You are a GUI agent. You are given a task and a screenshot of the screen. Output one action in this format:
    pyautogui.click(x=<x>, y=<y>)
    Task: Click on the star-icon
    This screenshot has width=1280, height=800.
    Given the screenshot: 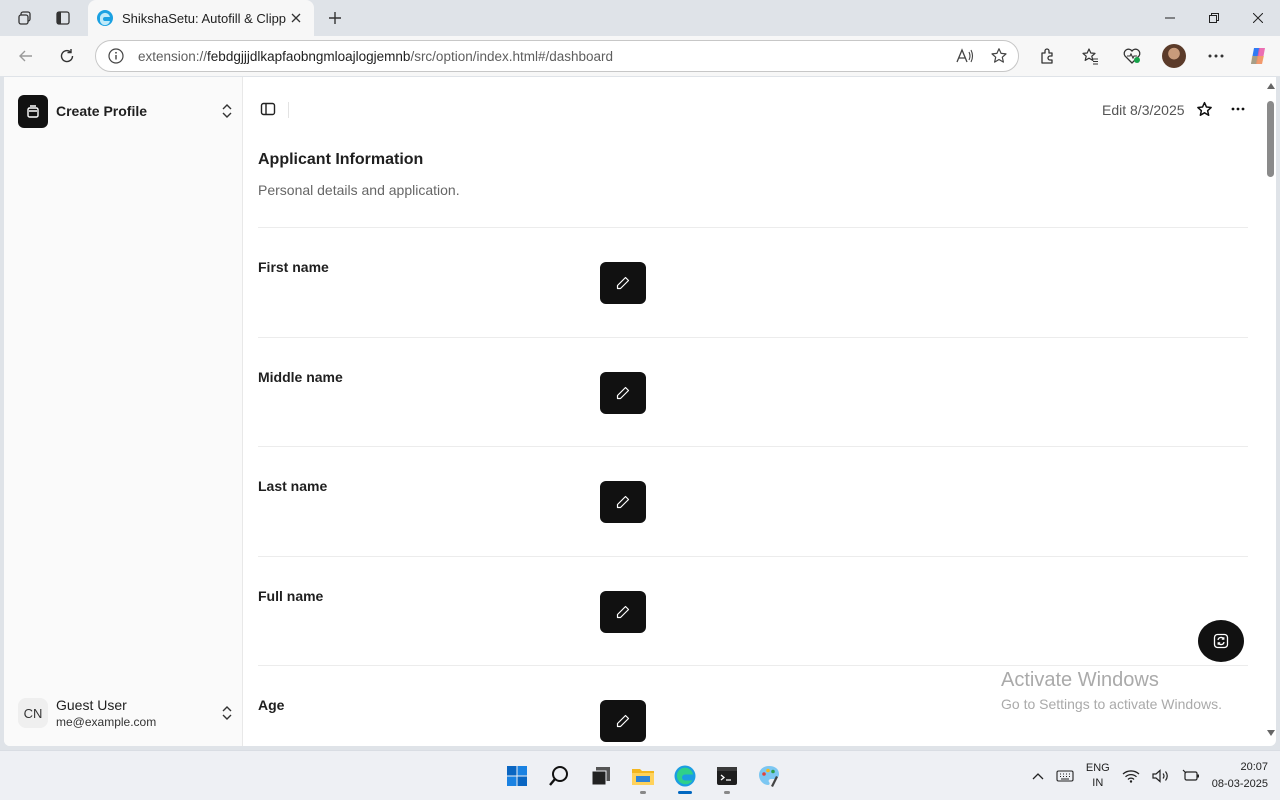 What is the action you would take?
    pyautogui.click(x=1204, y=109)
    